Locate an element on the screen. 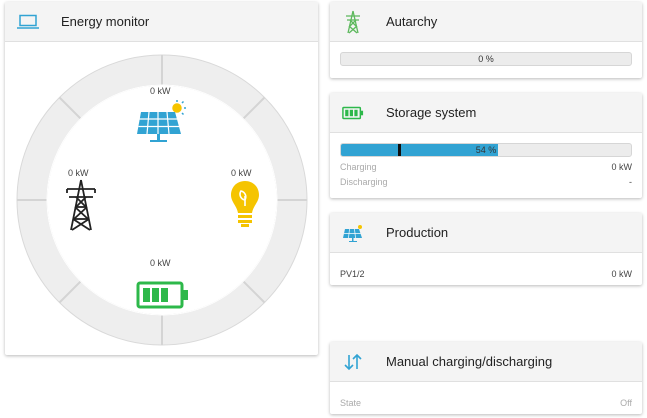 This screenshot has width=647, height=418. pv-value: 0 kW is located at coordinates (621, 274).